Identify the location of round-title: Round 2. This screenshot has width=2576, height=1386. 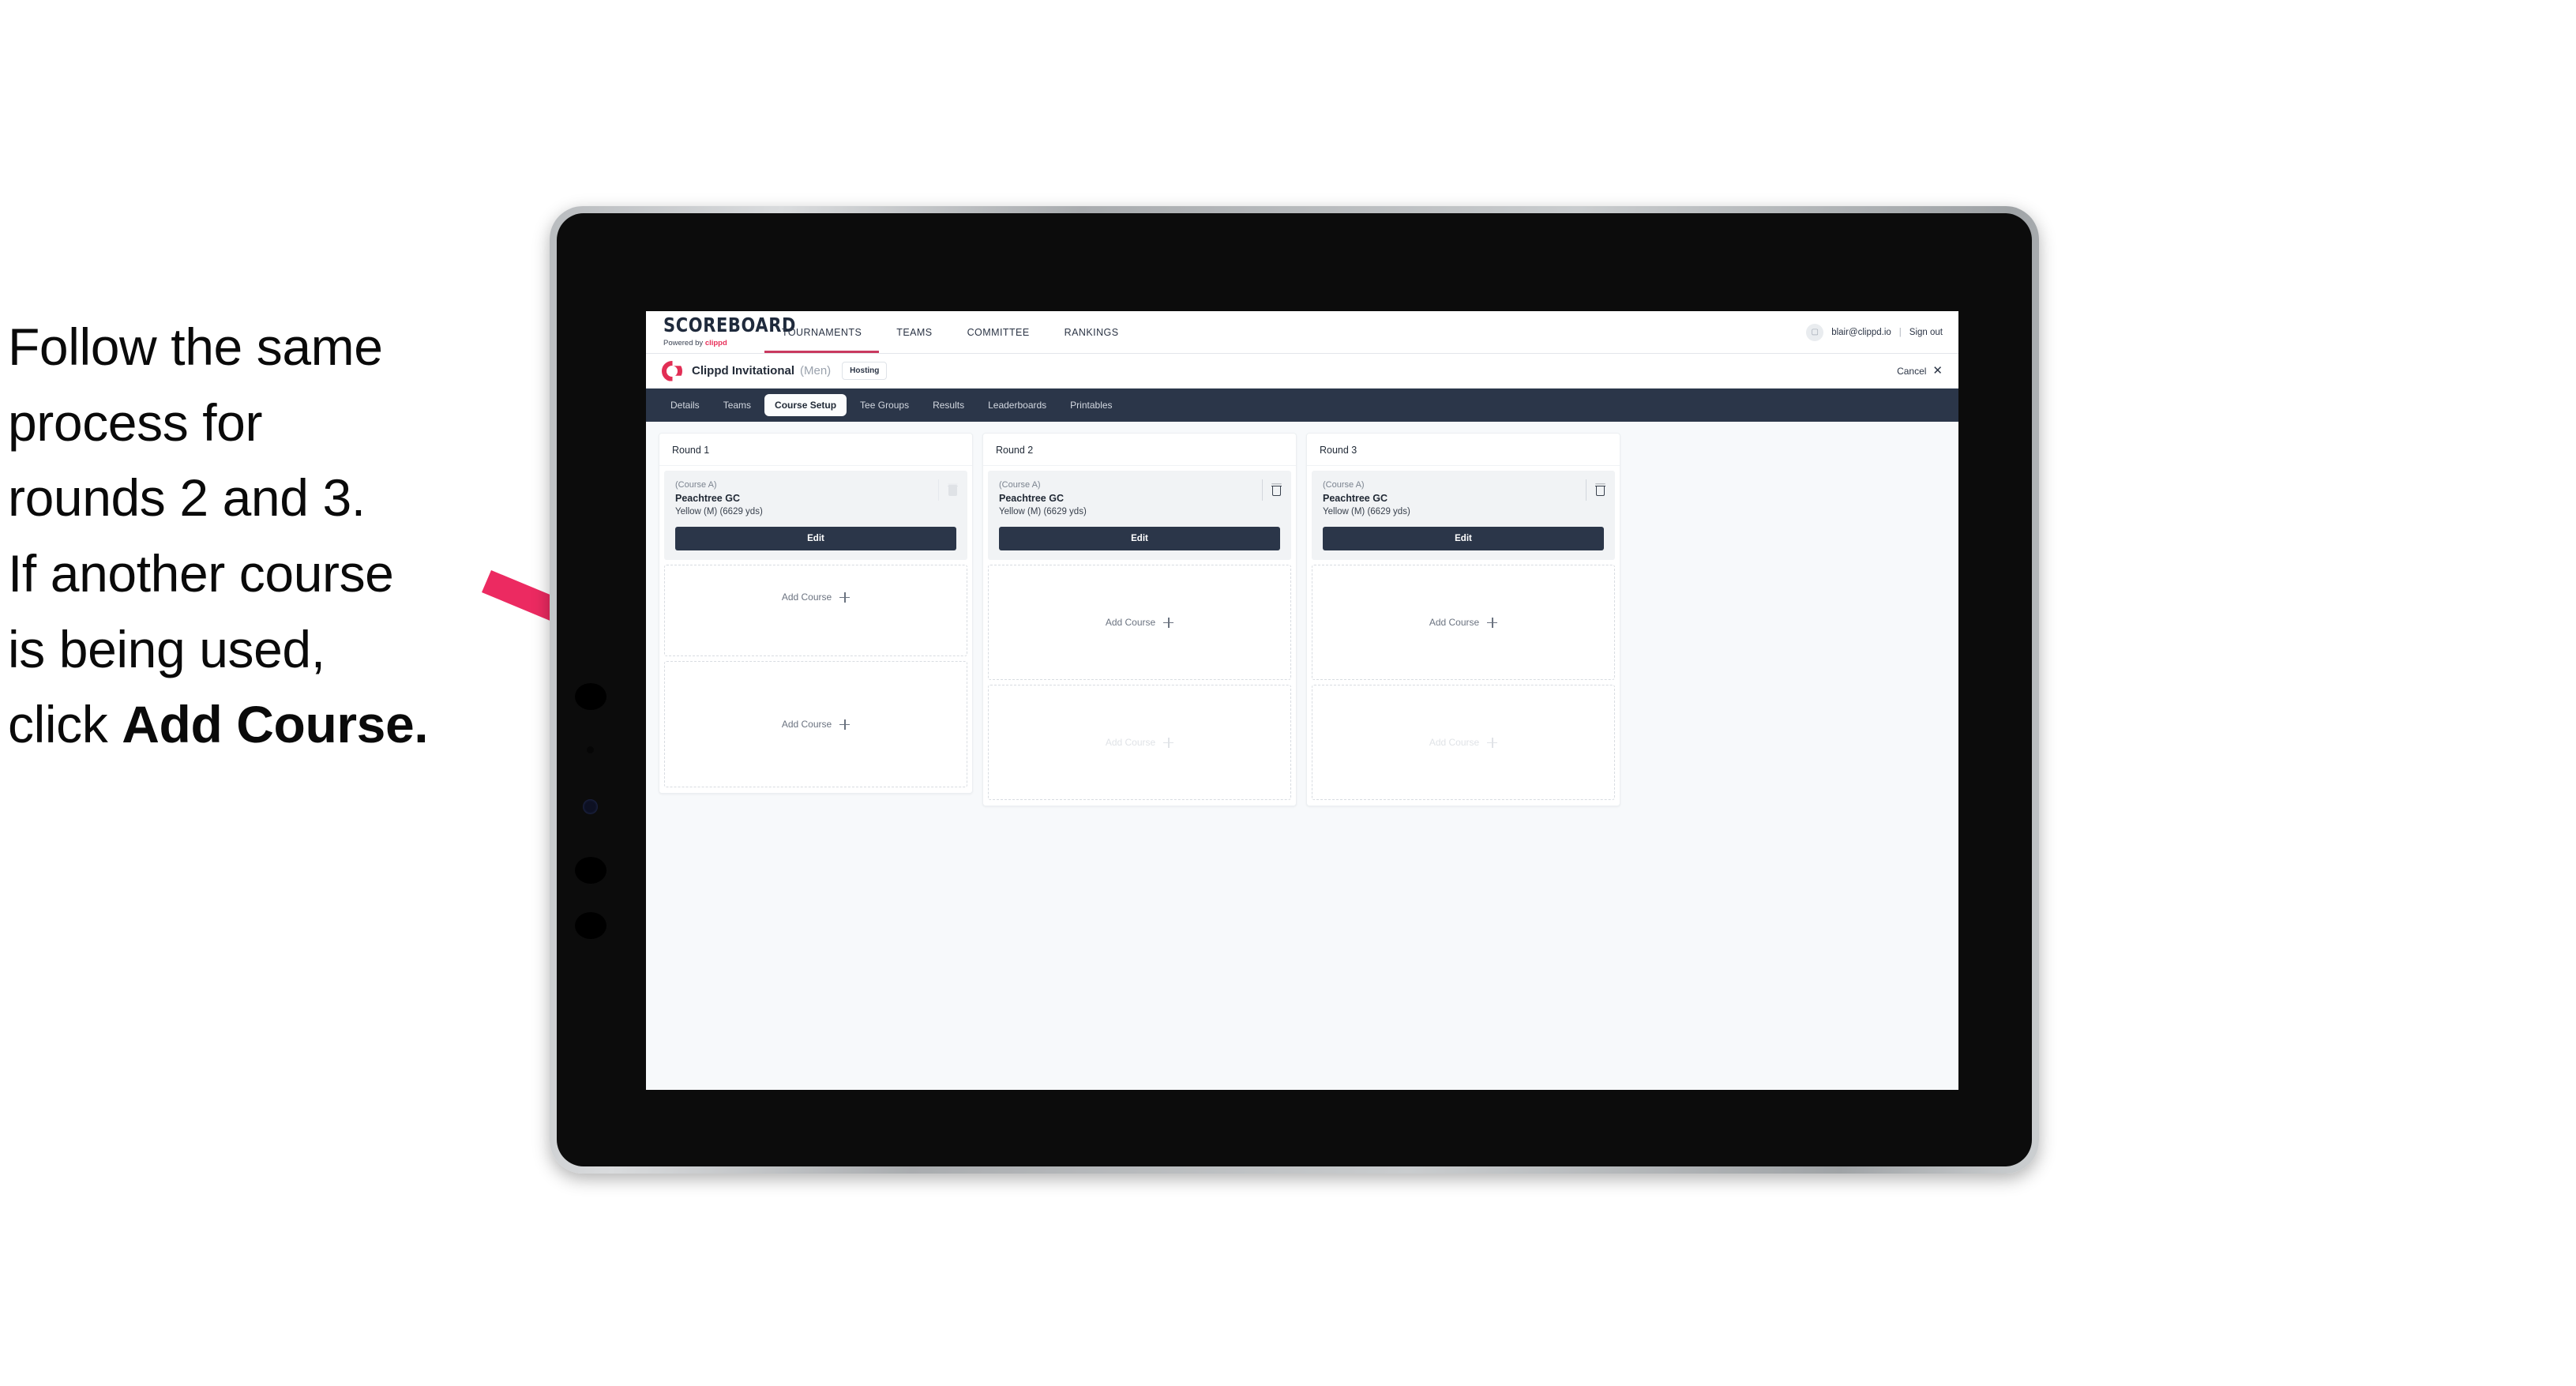
(1139, 450).